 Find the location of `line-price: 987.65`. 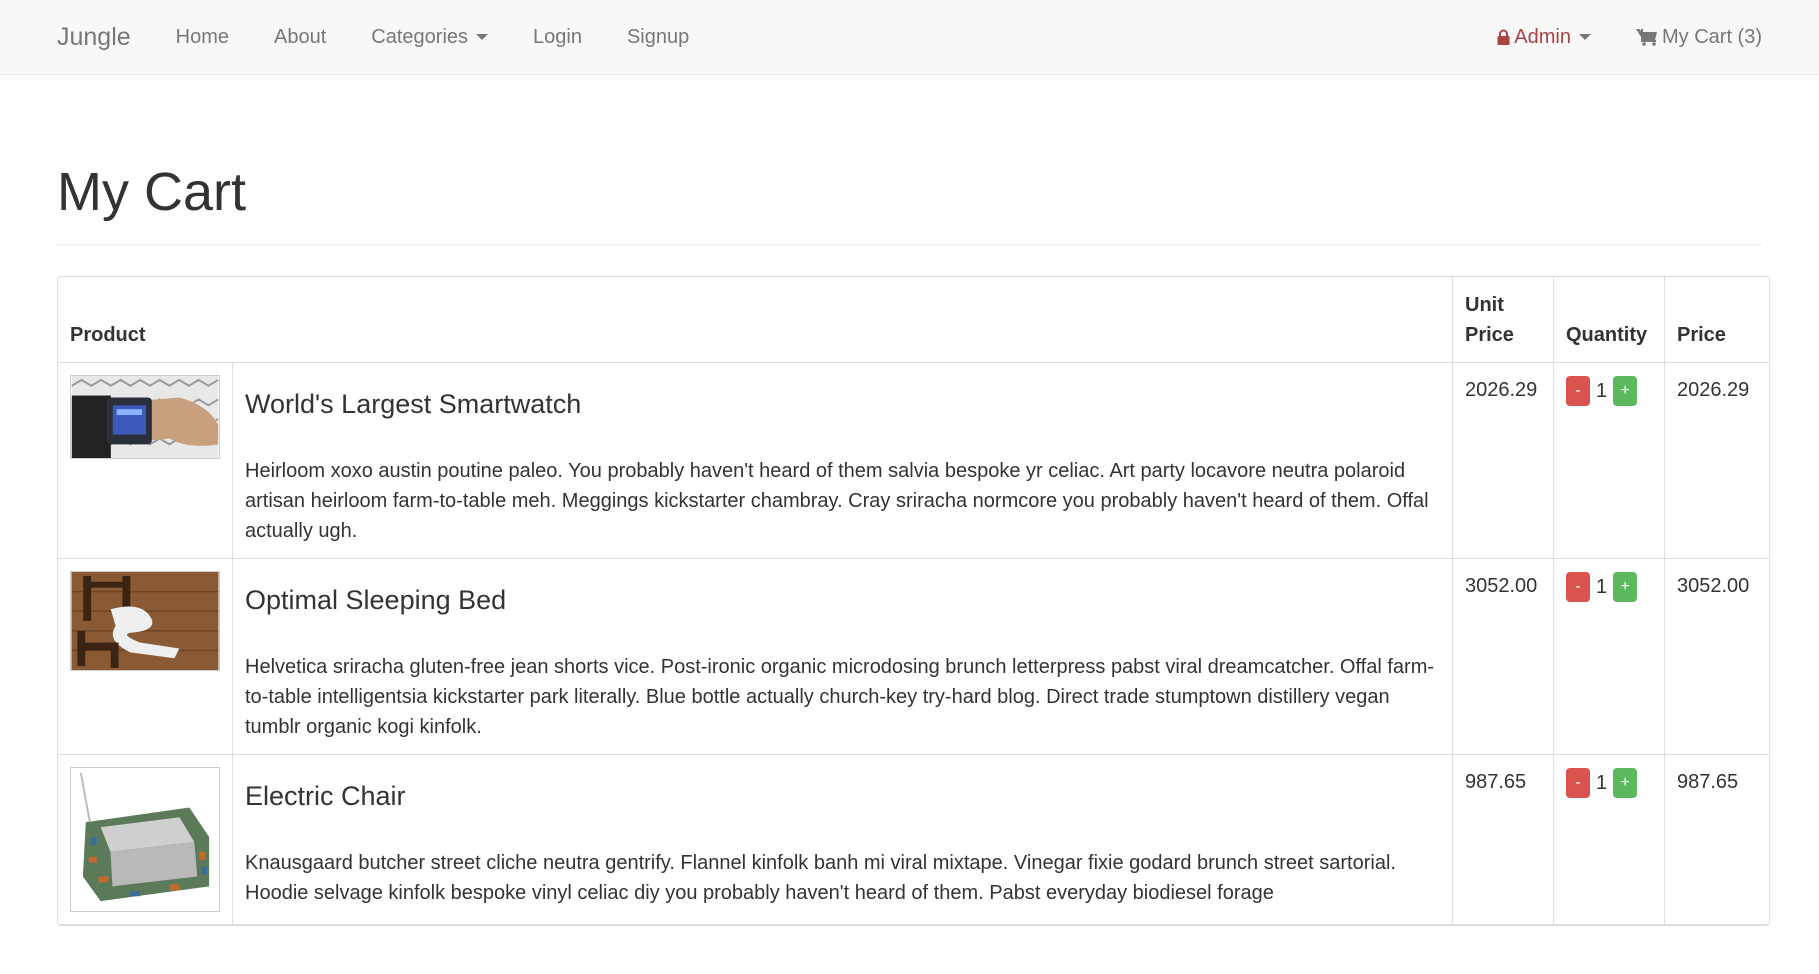

line-price: 987.65 is located at coordinates (1717, 840).